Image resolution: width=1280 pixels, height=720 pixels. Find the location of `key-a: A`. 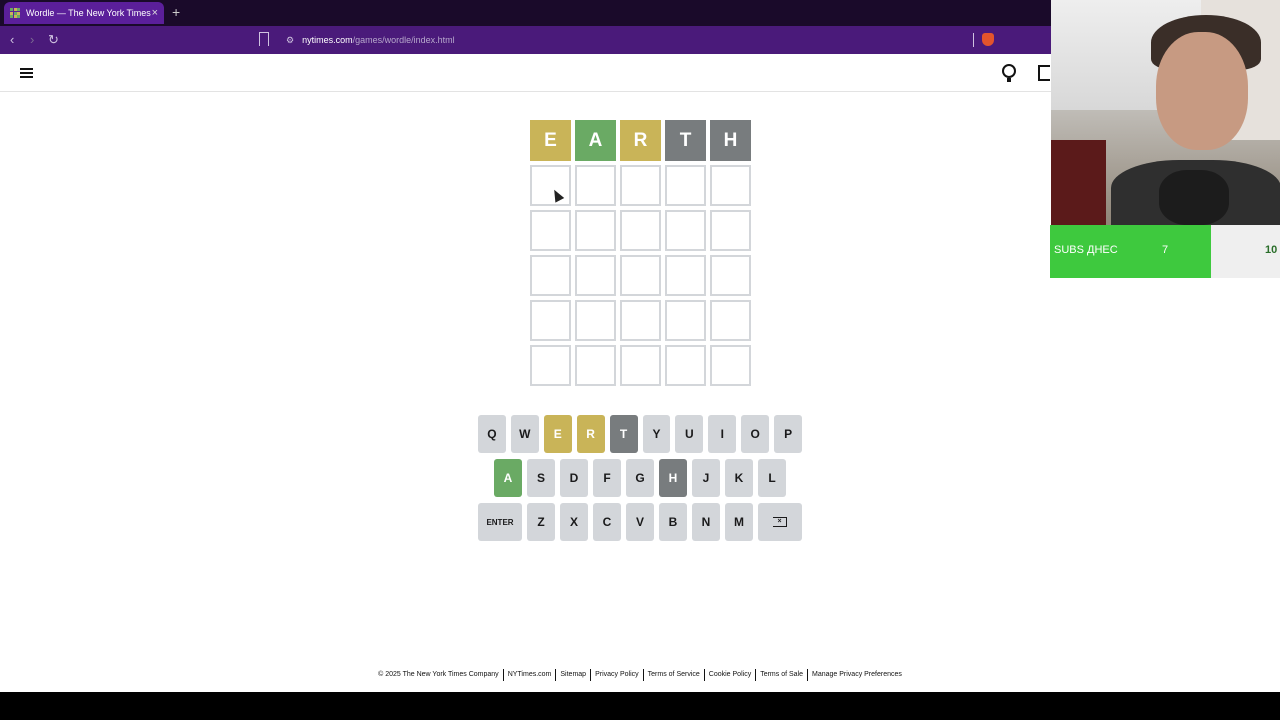

key-a: A is located at coordinates (508, 478).